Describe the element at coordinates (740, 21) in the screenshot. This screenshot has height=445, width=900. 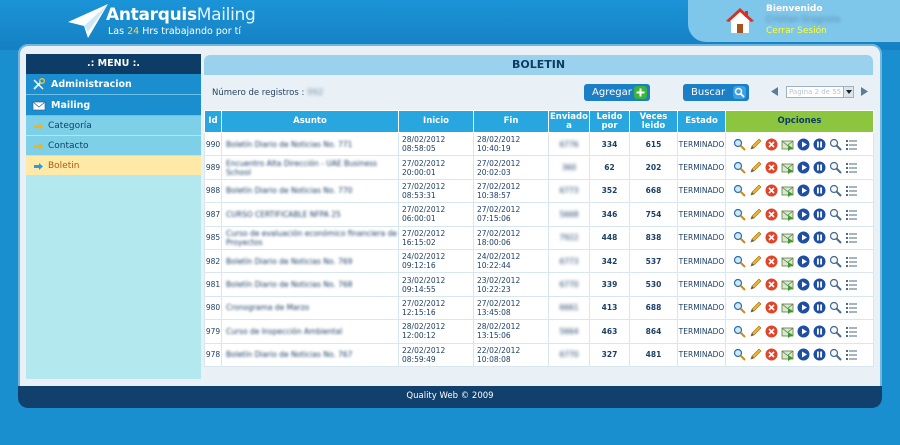
I see `home-icon` at that location.